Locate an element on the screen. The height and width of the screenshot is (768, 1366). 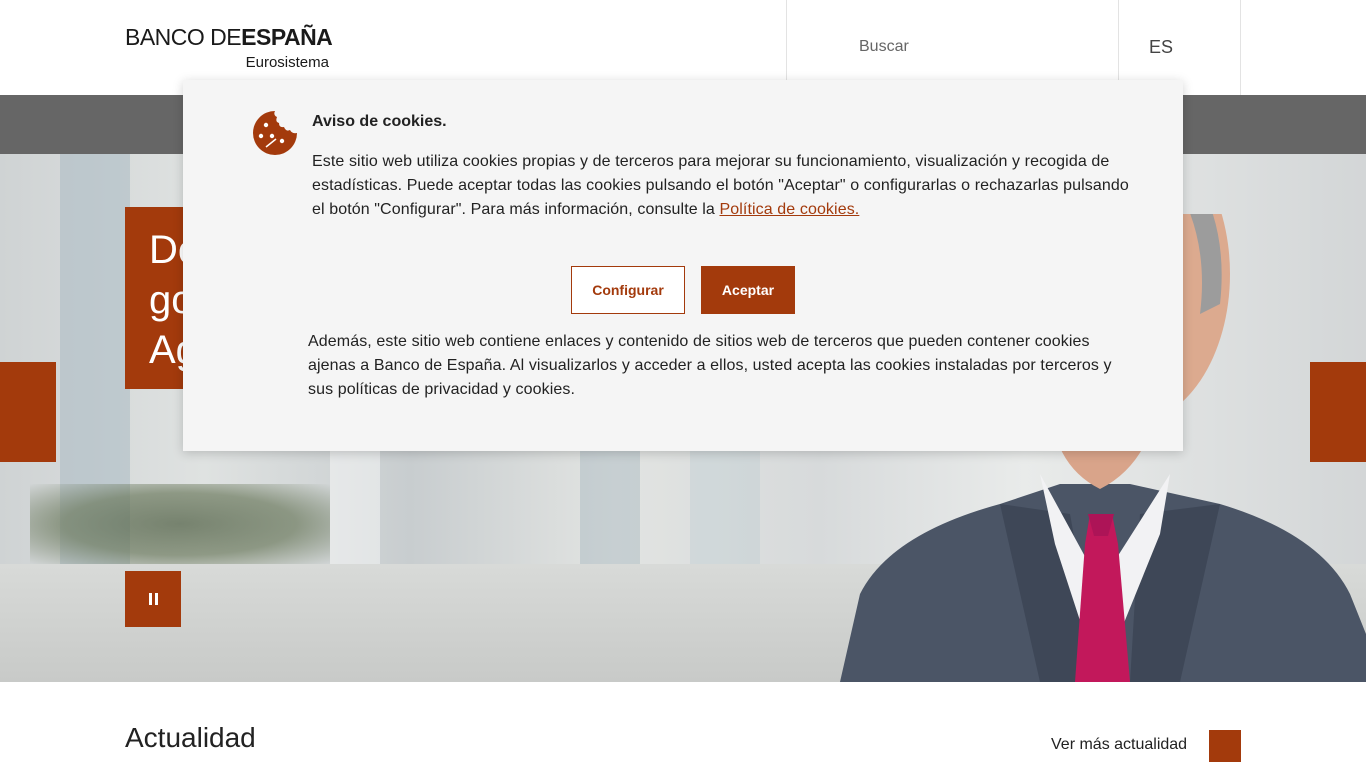
banco-de-espana-logo: BANCO DEESPAÑA Eurosistema is located at coordinates (230, 49).